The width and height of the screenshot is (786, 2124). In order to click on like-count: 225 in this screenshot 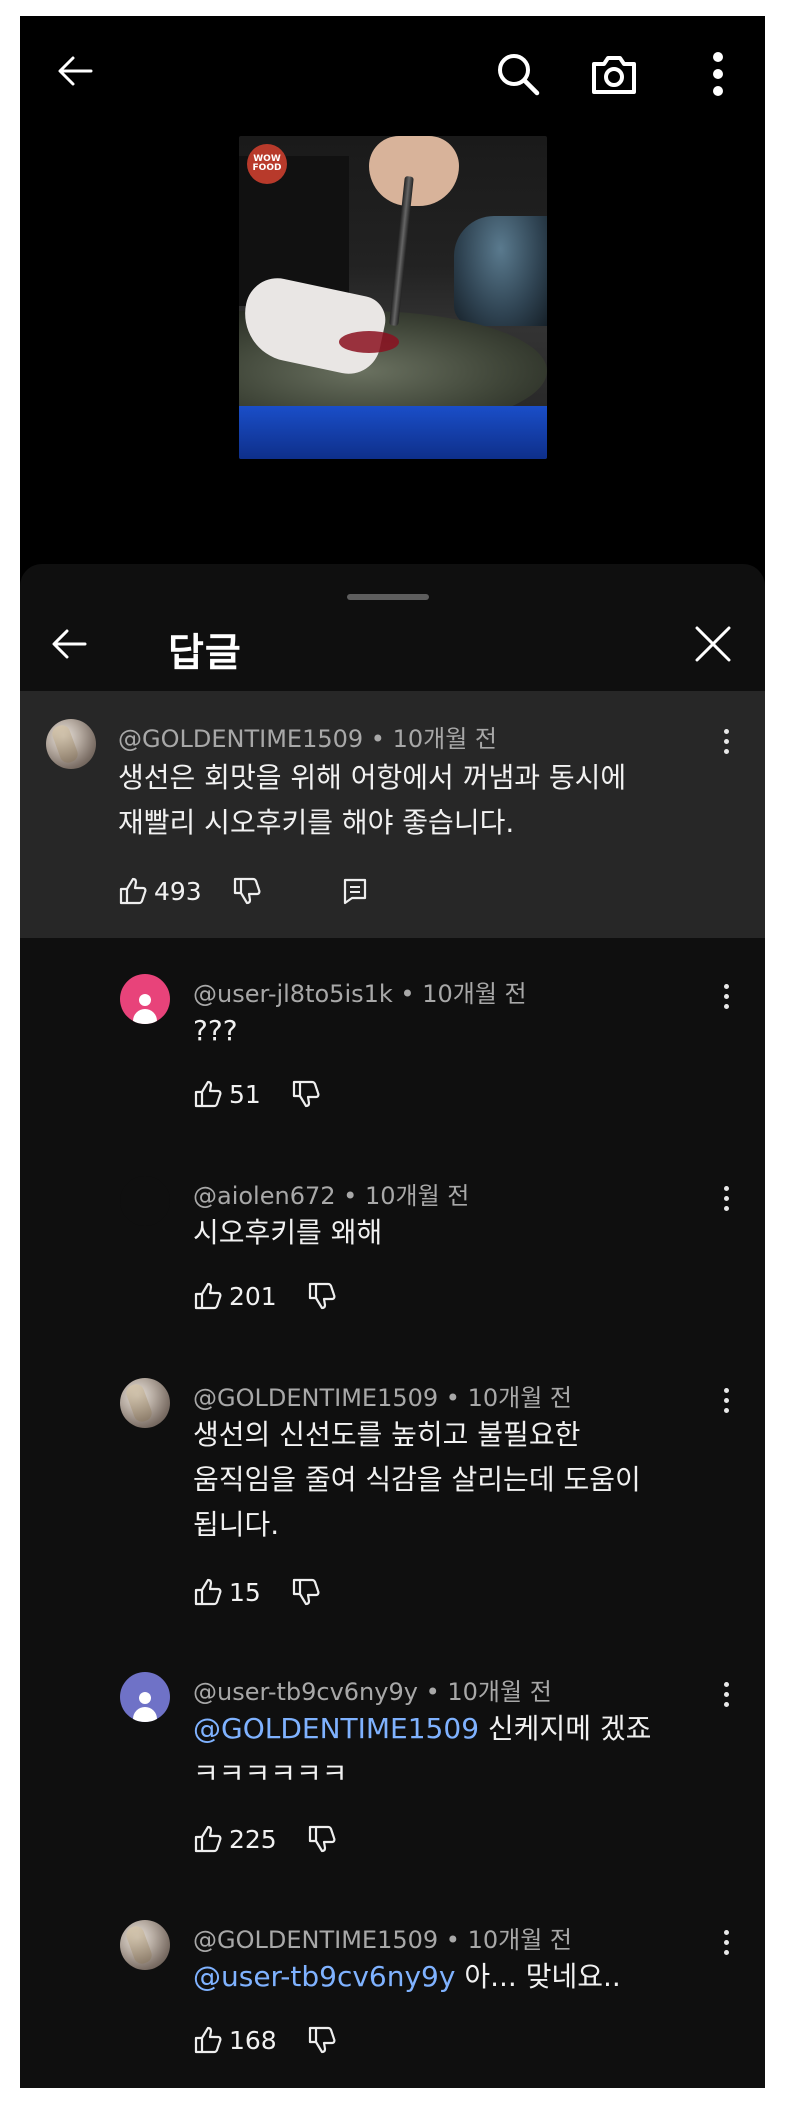, I will do `click(253, 1839)`.